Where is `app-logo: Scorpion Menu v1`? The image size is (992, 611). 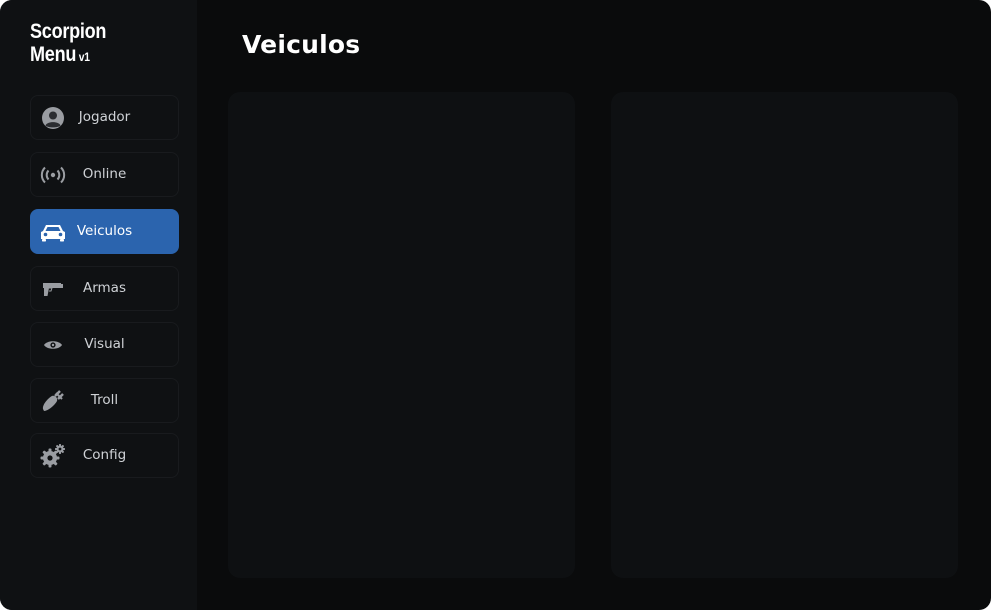
app-logo: Scorpion Menu v1 is located at coordinates (68, 43).